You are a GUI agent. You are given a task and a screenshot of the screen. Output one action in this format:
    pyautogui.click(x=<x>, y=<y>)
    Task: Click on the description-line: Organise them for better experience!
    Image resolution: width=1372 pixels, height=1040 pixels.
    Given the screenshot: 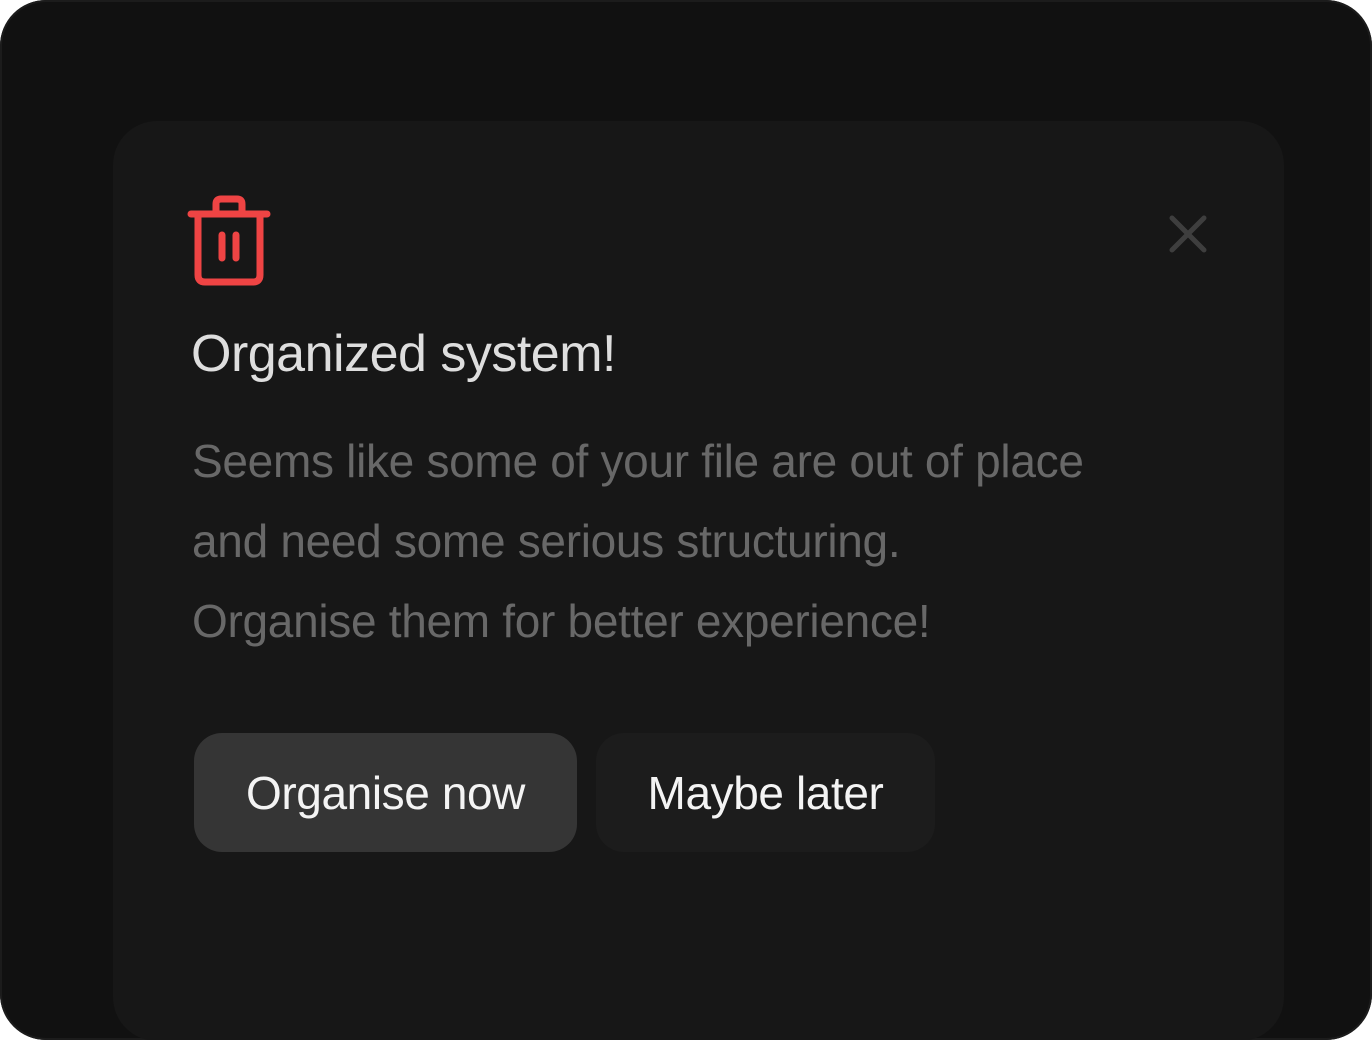 What is the action you would take?
    pyautogui.click(x=561, y=621)
    